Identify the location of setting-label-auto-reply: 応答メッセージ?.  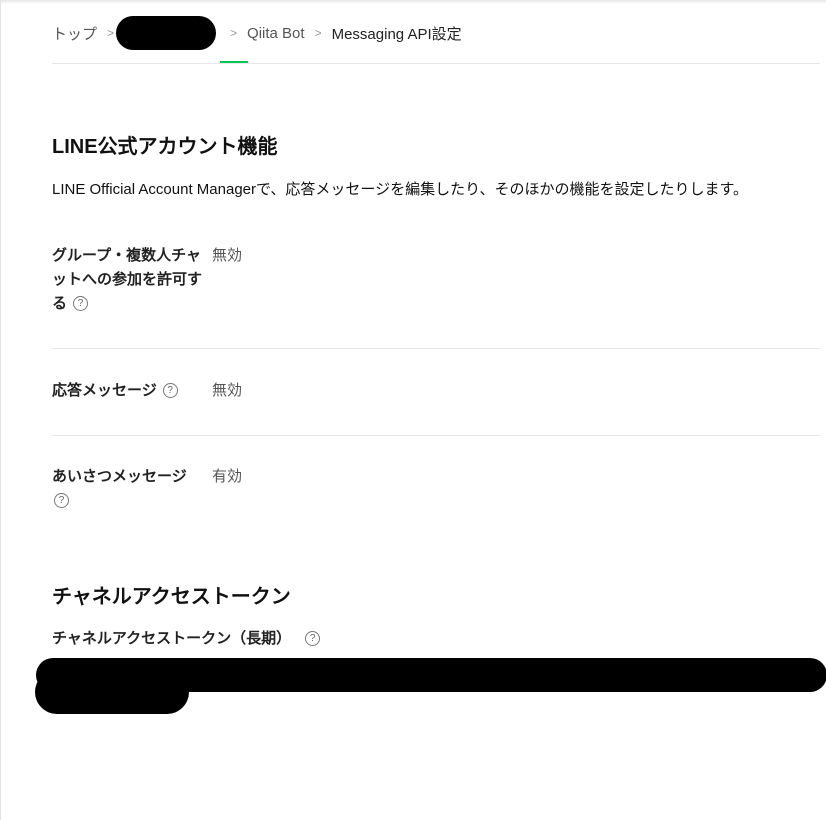
(132, 391).